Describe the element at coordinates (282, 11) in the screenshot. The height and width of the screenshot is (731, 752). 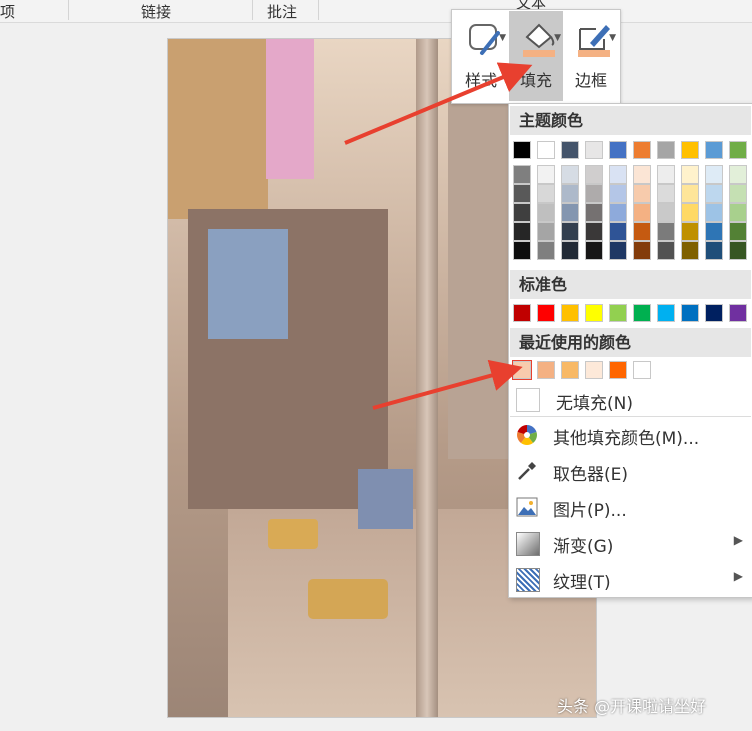
I see `ribbon-item-comment: 批注` at that location.